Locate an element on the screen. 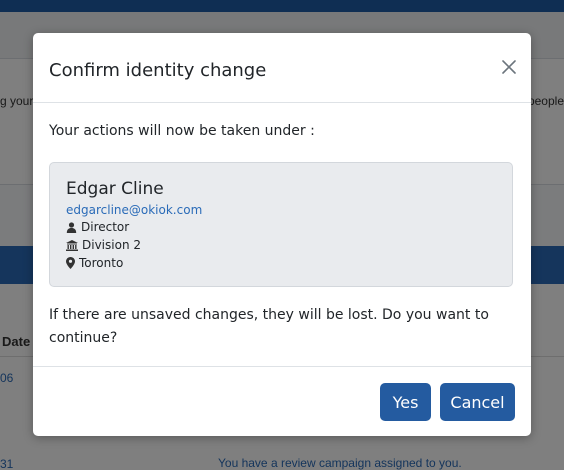 This screenshot has height=471, width=564. user-location-row: Toronto is located at coordinates (94, 263).